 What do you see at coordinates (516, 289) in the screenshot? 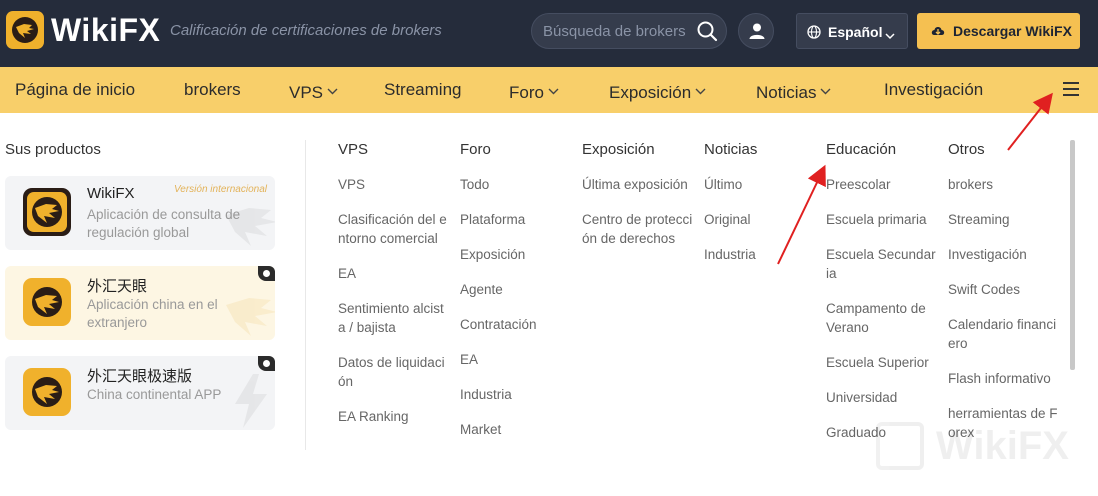
I see `menu-link: Agente` at bounding box center [516, 289].